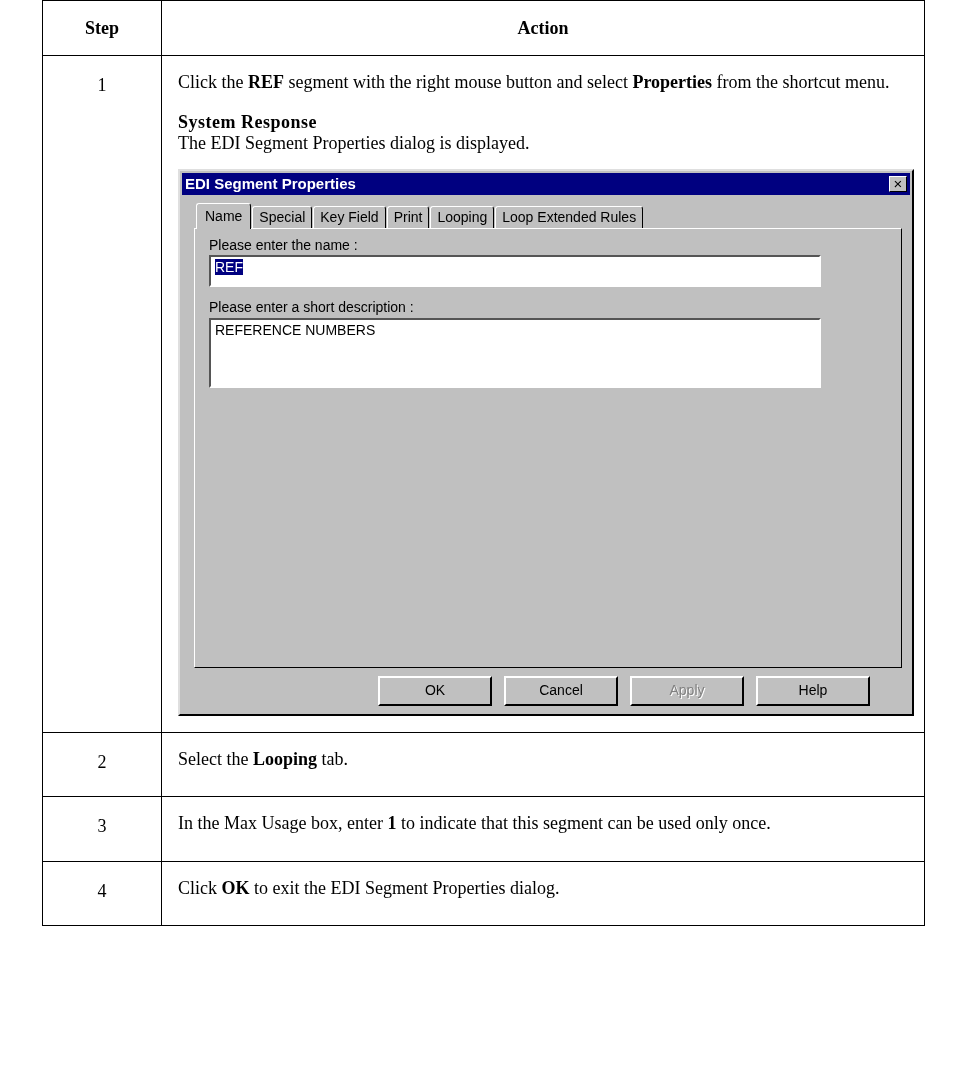  What do you see at coordinates (102, 28) in the screenshot?
I see `column-header: Step` at bounding box center [102, 28].